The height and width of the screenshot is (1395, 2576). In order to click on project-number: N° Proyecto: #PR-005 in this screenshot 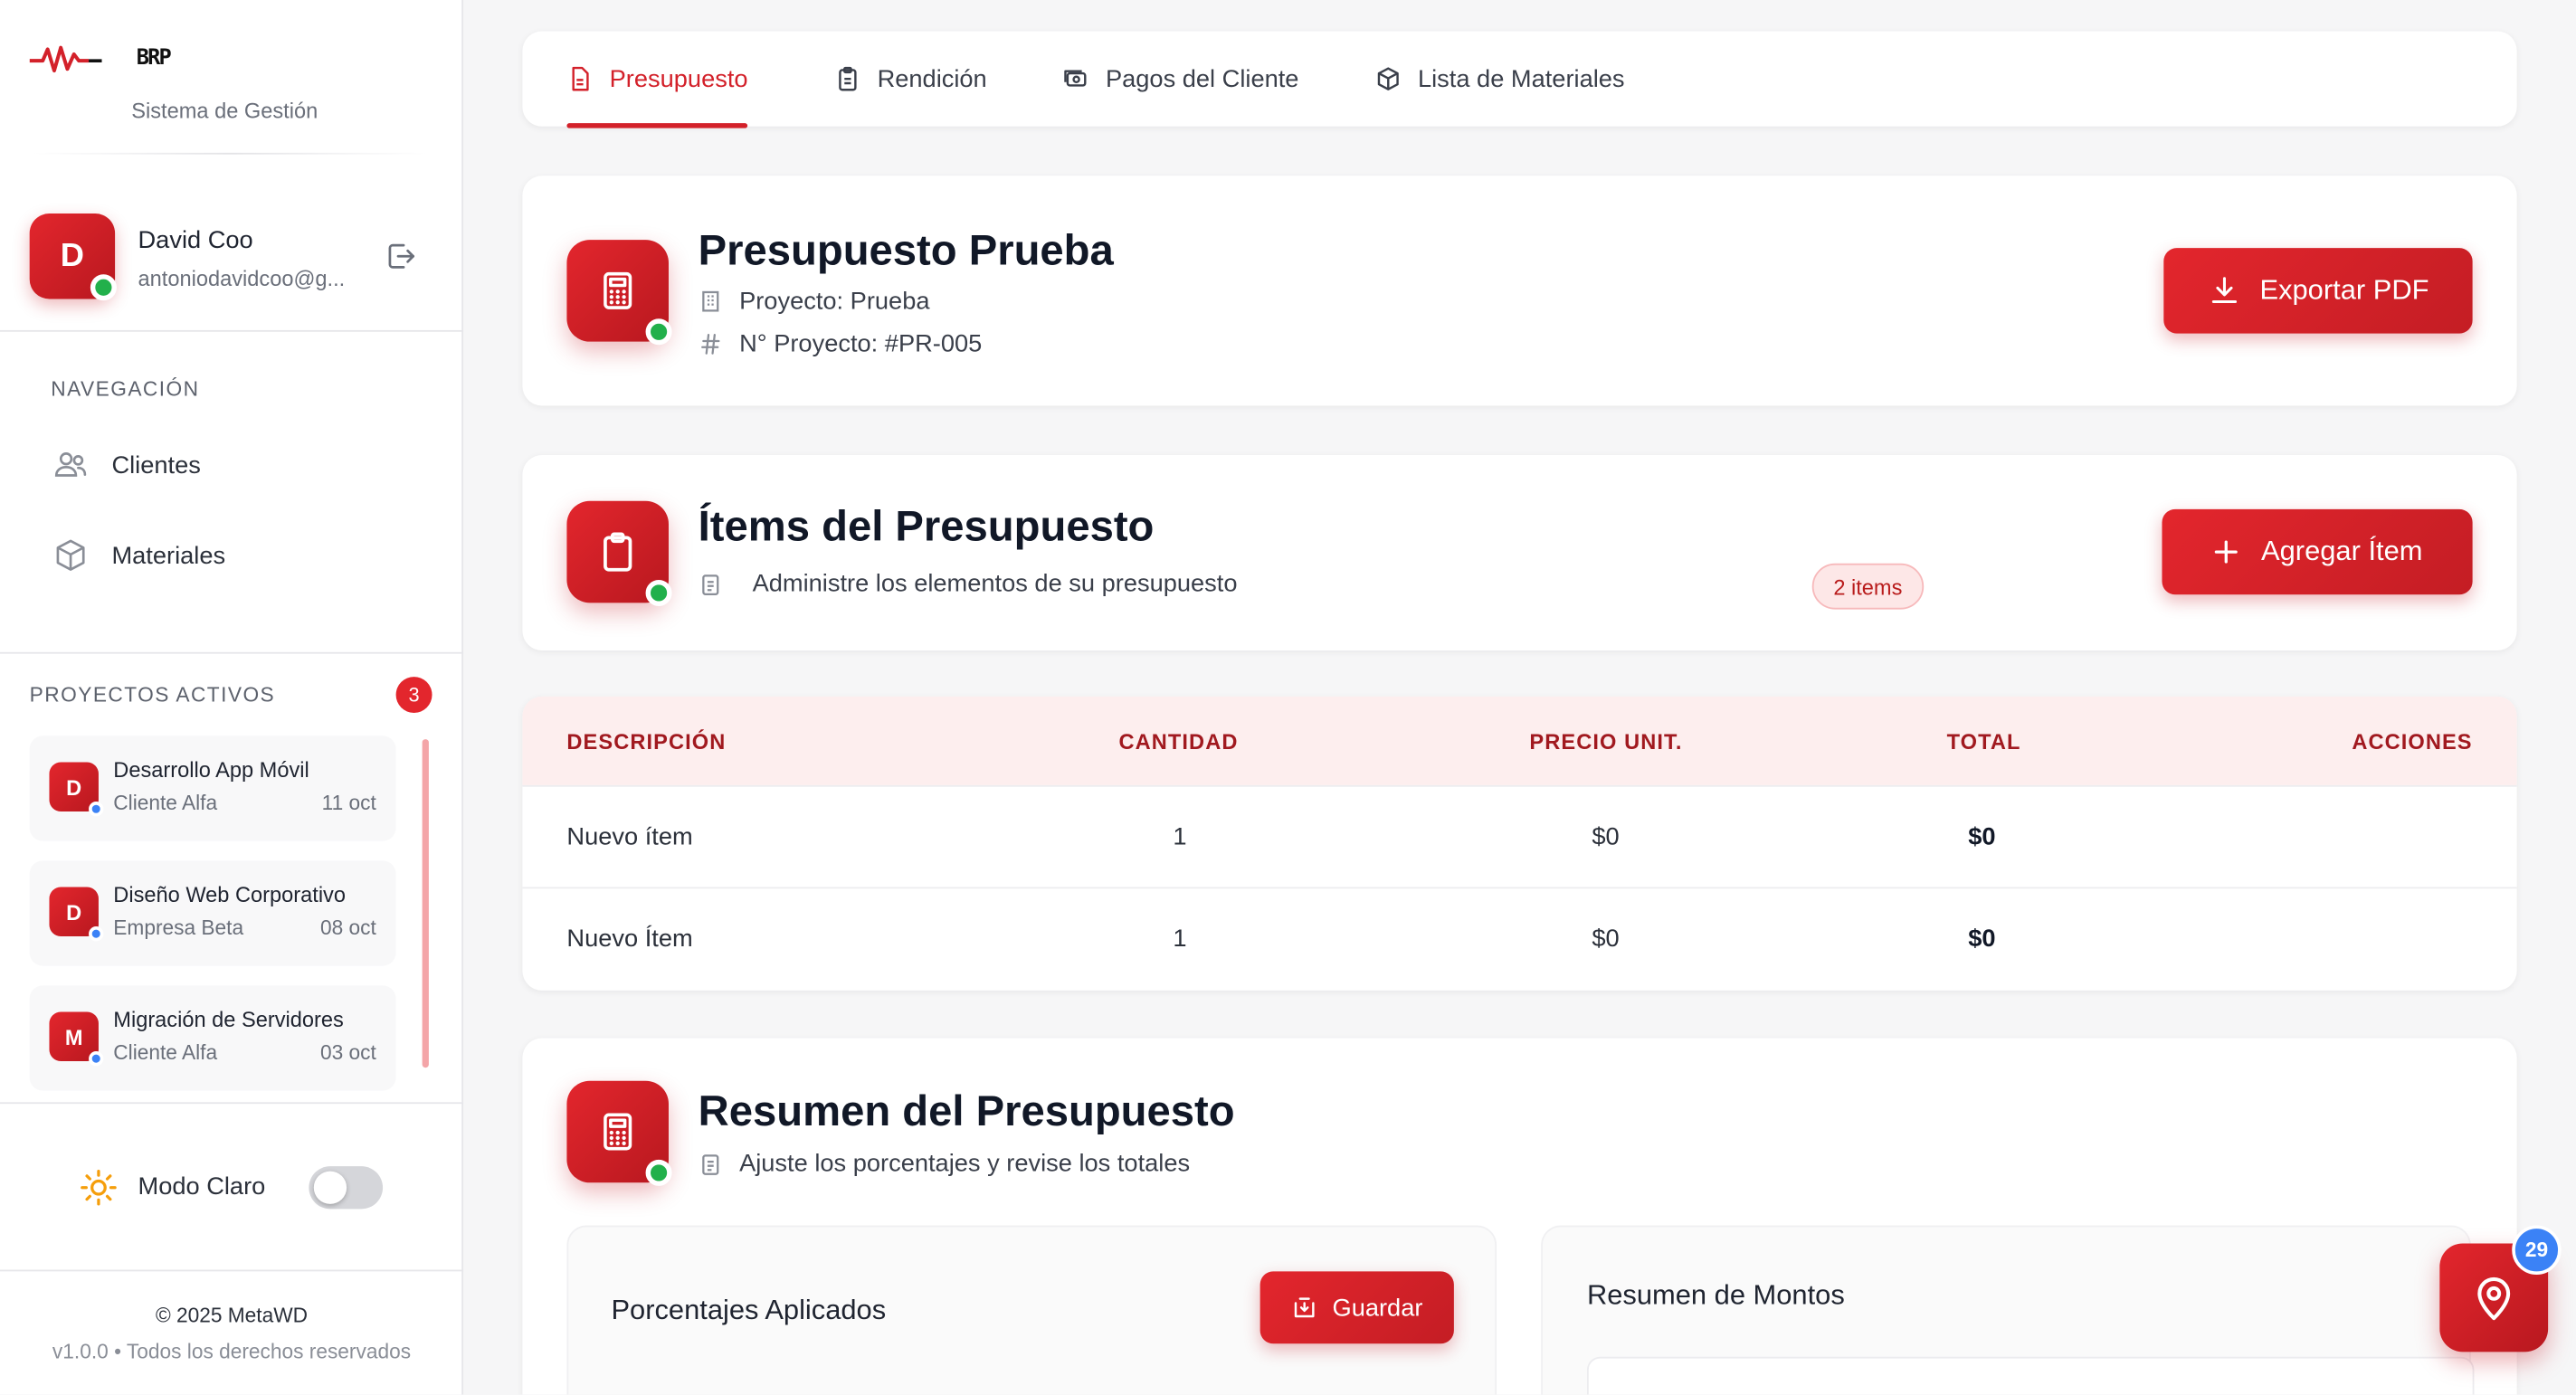, I will do `click(861, 344)`.